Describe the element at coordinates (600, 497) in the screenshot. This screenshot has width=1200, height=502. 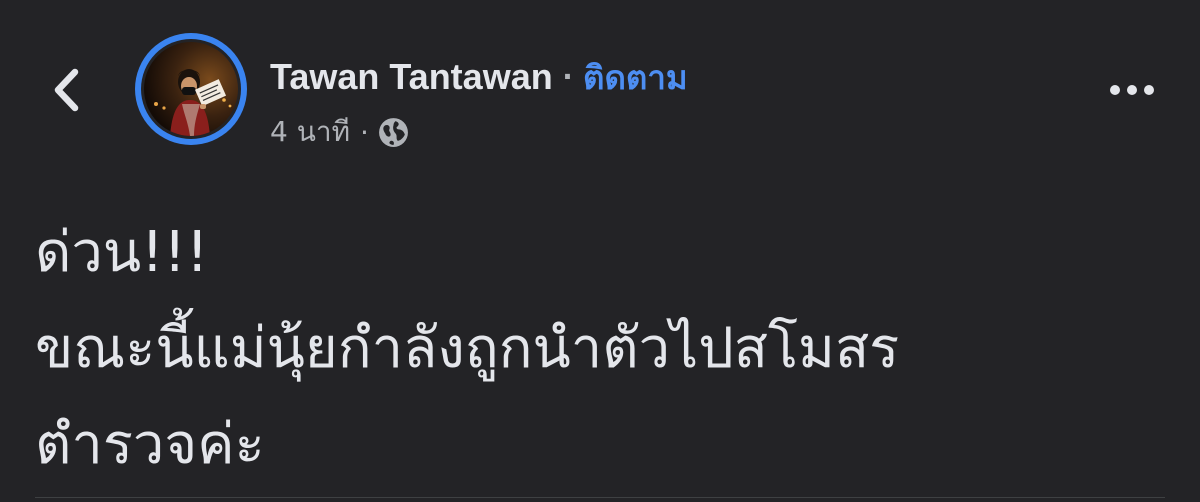
I see `divider` at that location.